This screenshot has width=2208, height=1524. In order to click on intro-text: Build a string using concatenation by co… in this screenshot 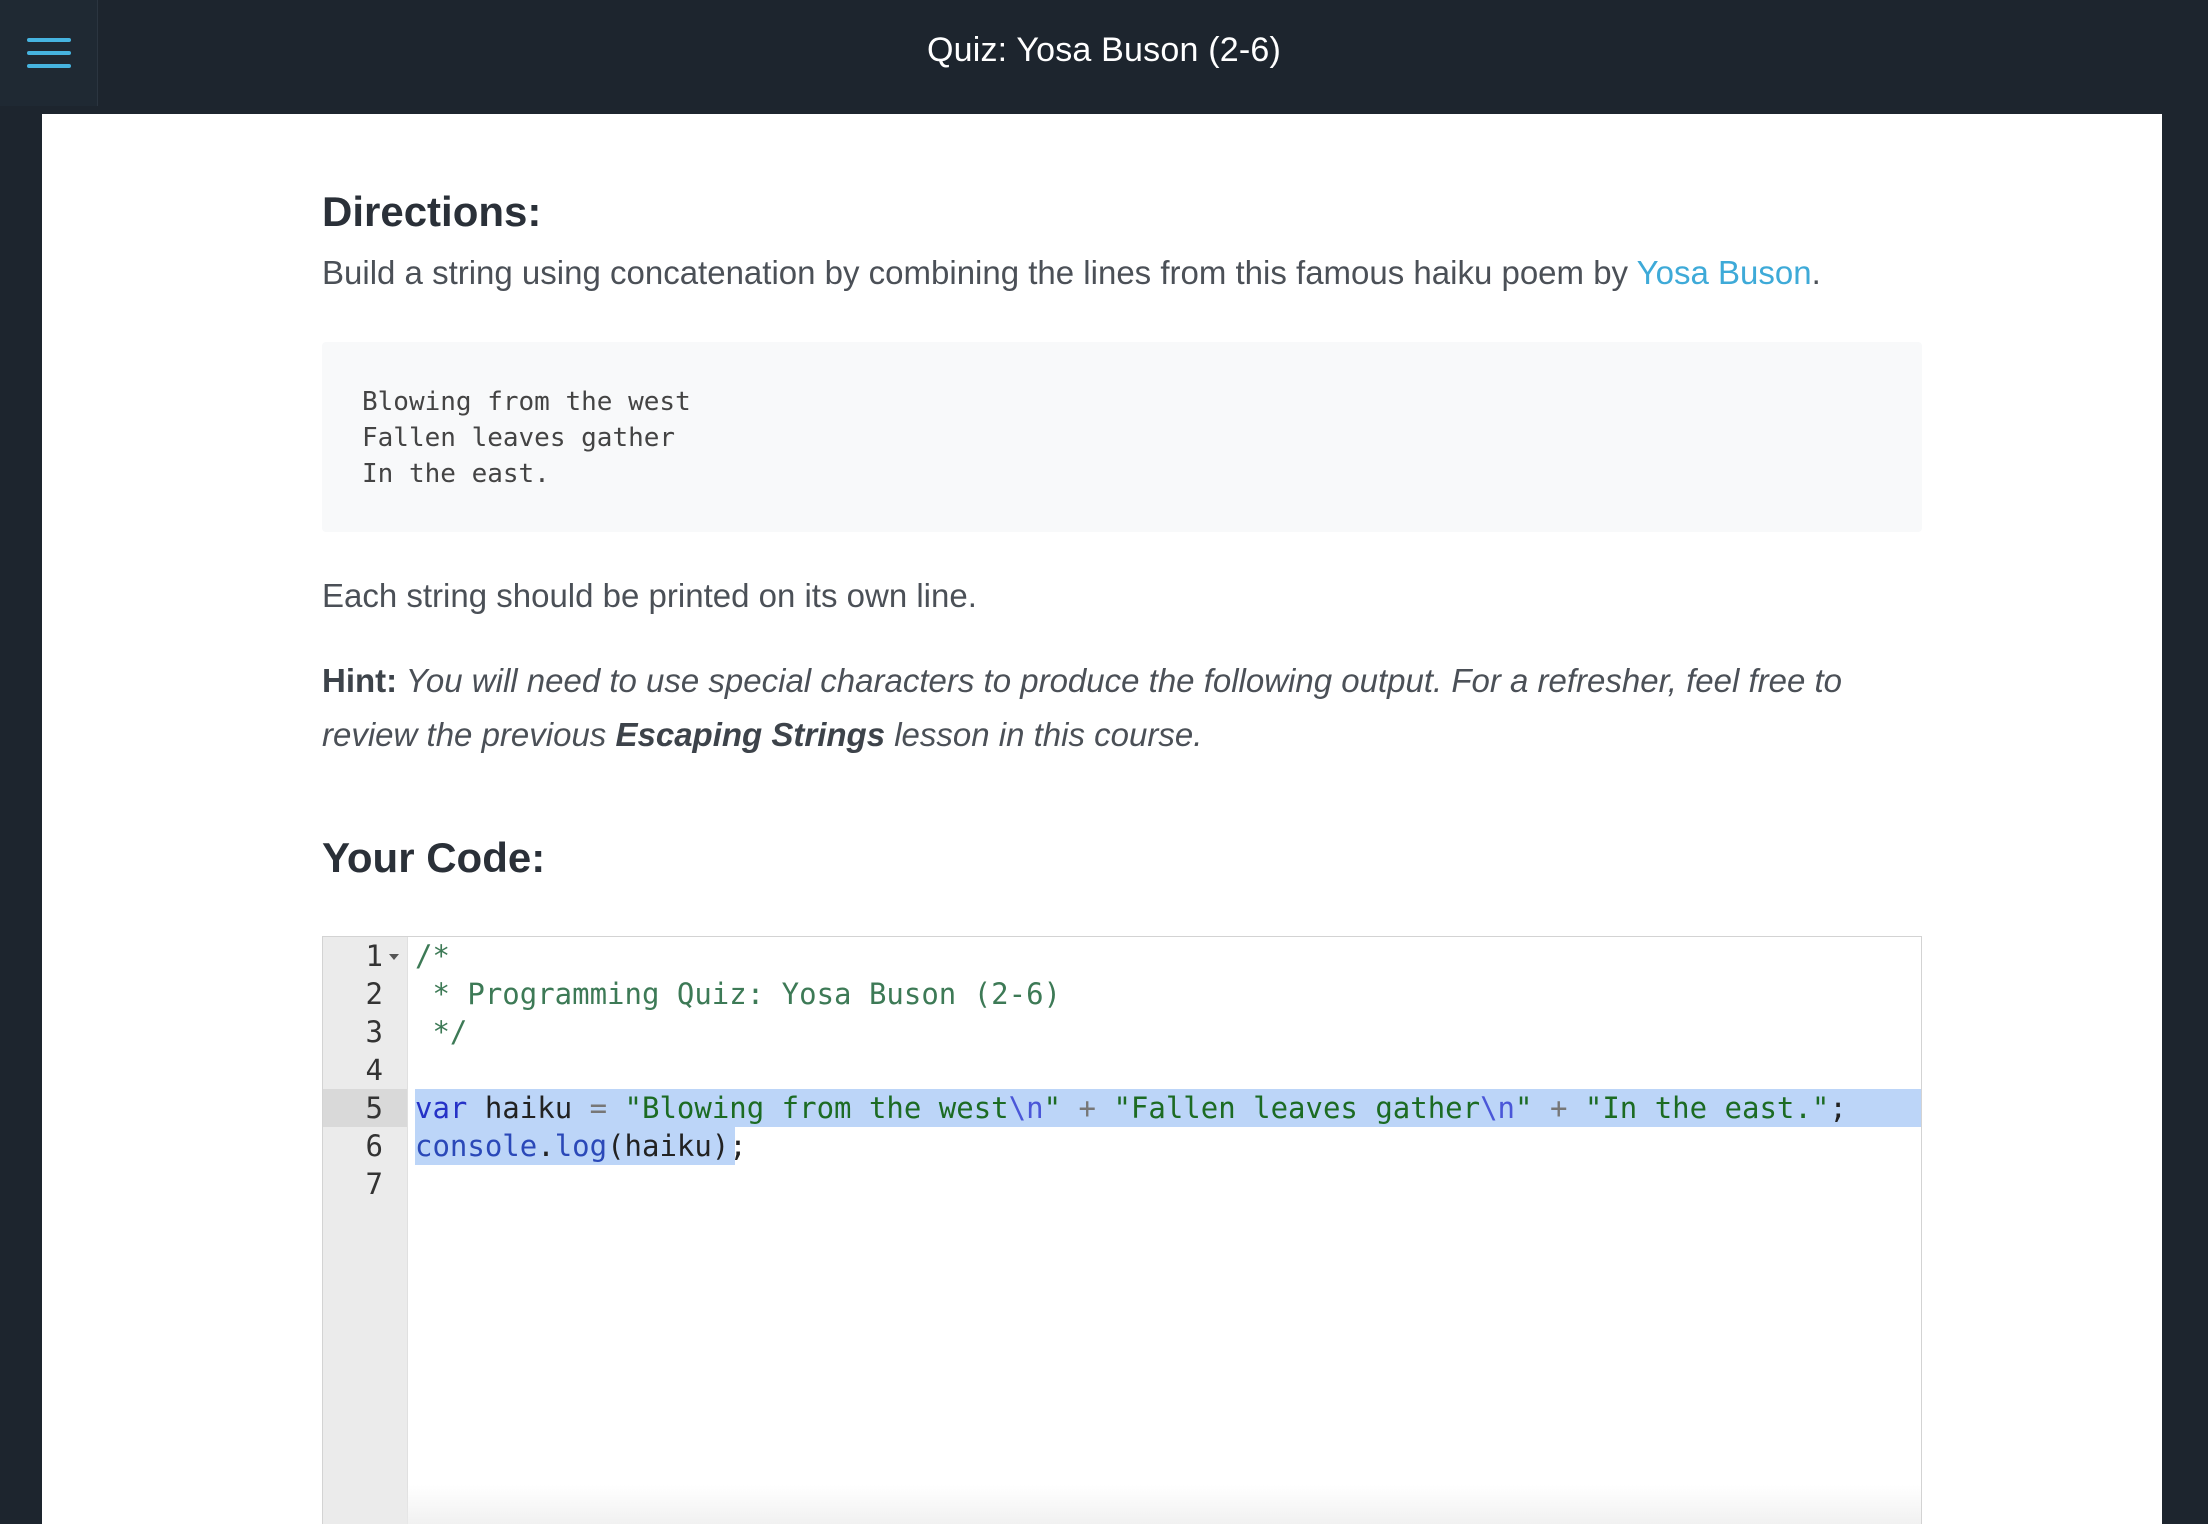, I will do `click(979, 272)`.